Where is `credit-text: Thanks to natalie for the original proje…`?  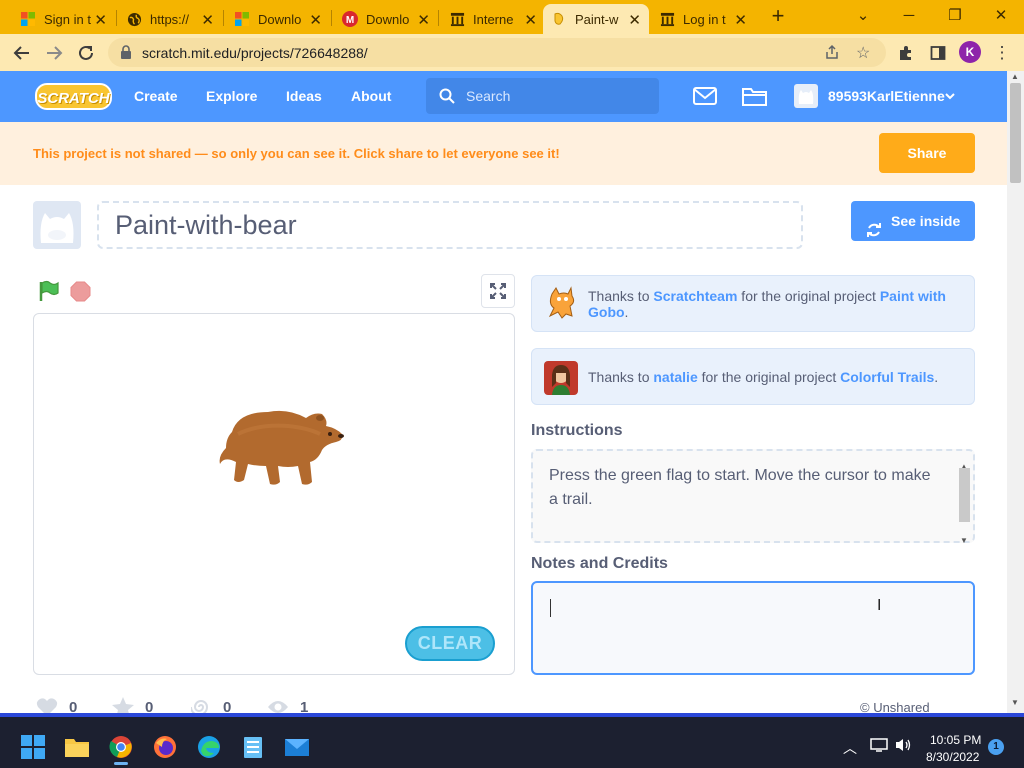 credit-text: Thanks to natalie for the original proje… is located at coordinates (774, 377).